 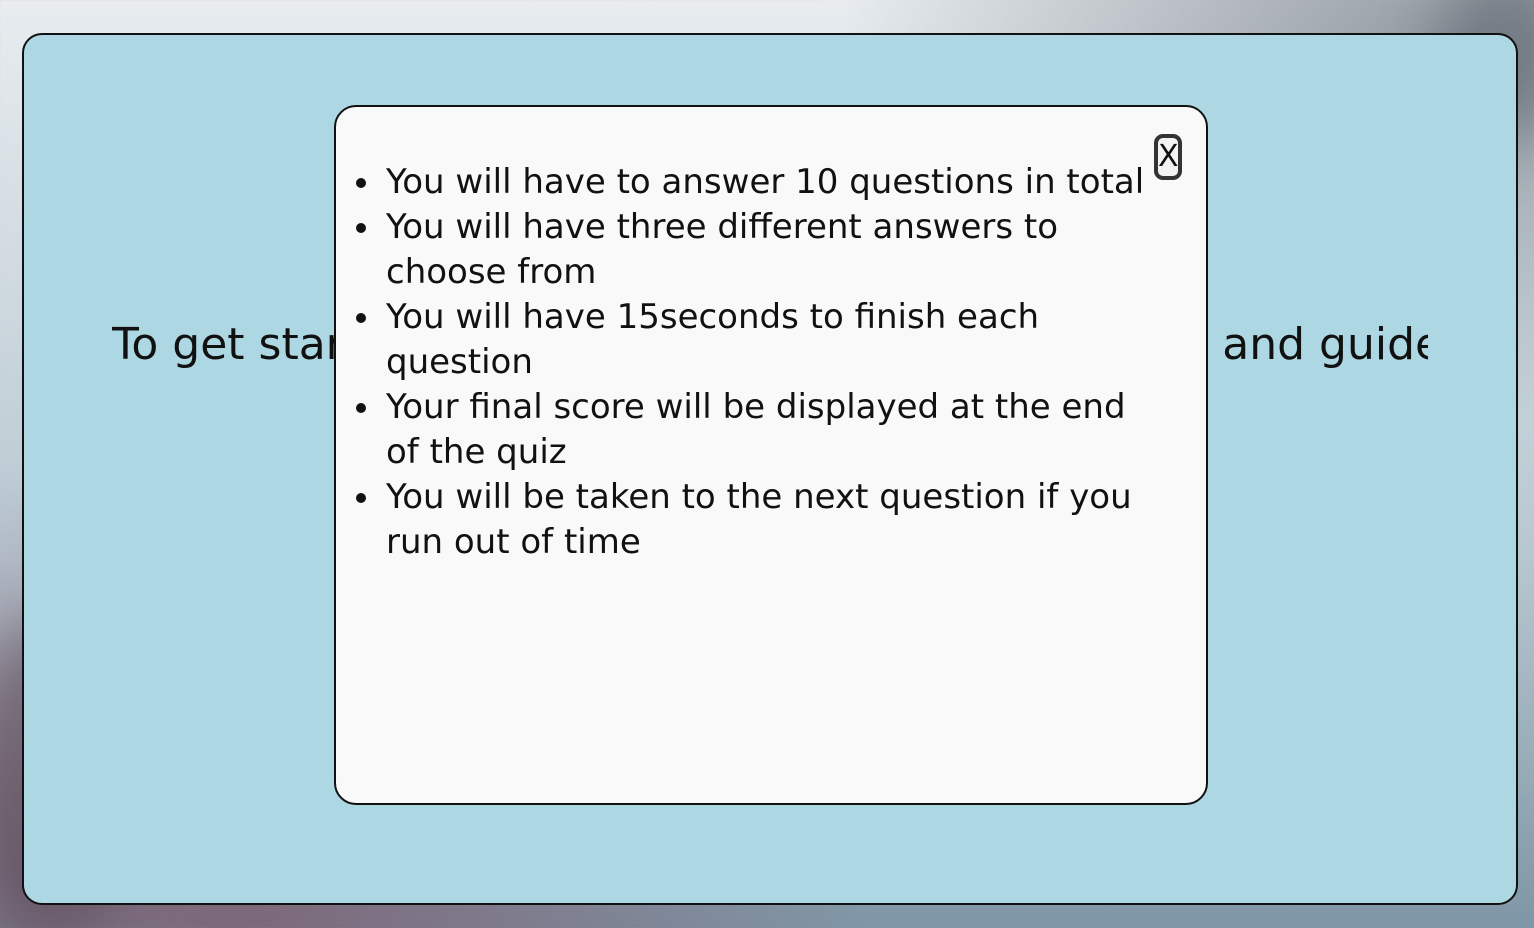 I want to click on close-button: X, so click(x=1168, y=157).